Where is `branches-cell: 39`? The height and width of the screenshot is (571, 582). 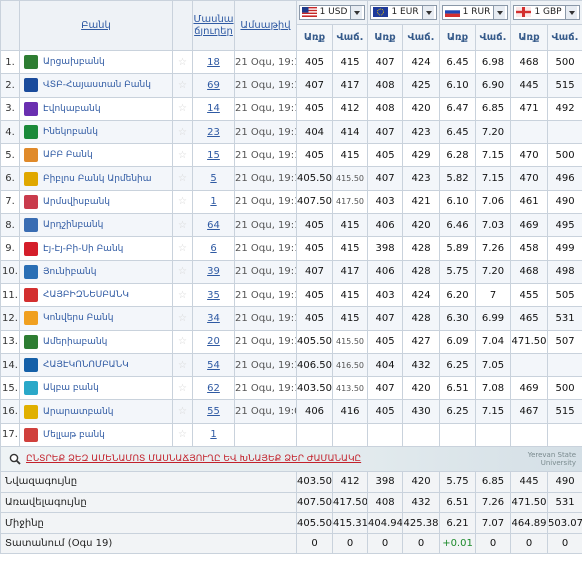
branches-cell: 39 is located at coordinates (213, 271).